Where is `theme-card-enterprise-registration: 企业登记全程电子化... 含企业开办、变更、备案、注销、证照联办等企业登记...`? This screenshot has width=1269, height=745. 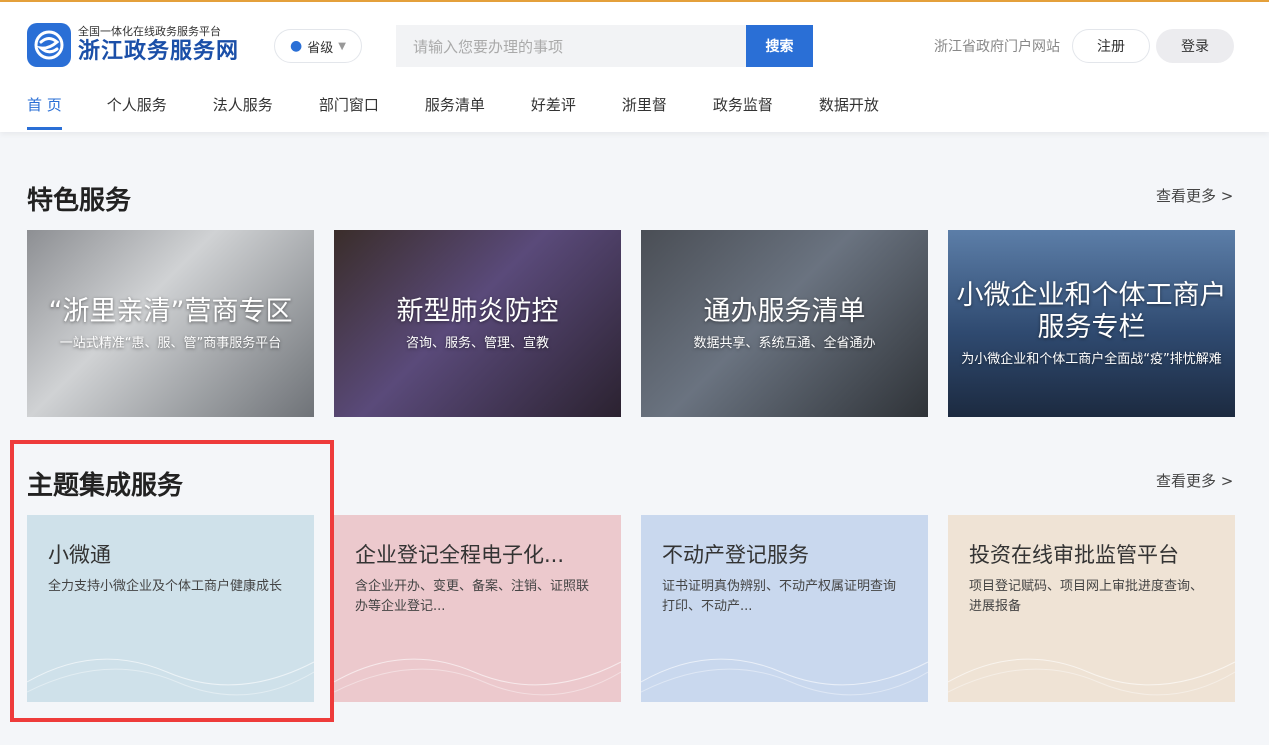 theme-card-enterprise-registration: 企业登记全程电子化... 含企业开办、变更、备案、注销、证照联办等企业登记... is located at coordinates (477, 608).